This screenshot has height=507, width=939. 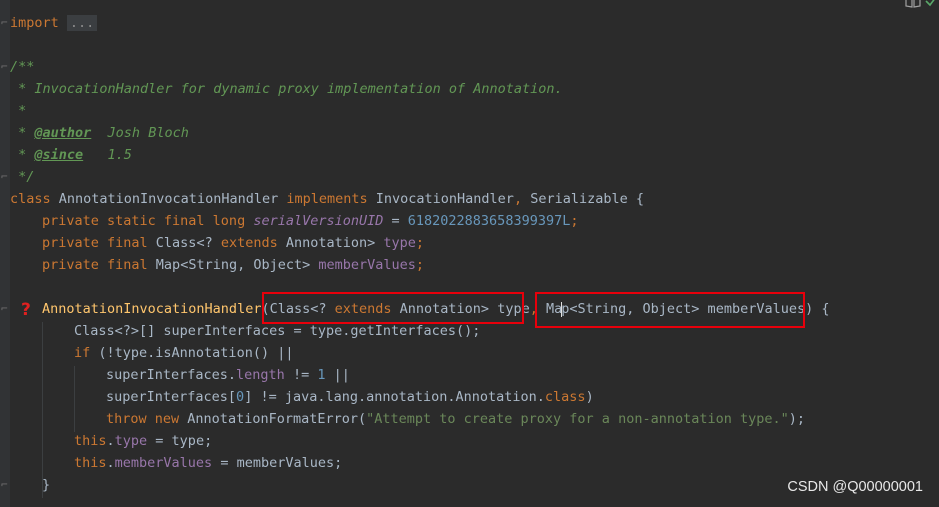 What do you see at coordinates (82, 353) in the screenshot?
I see `if-keyword: if` at bounding box center [82, 353].